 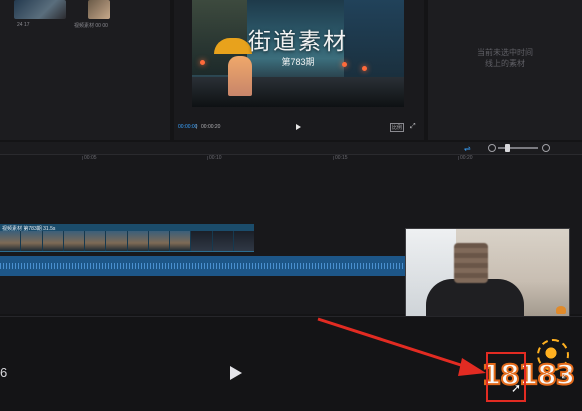 What do you see at coordinates (4, 372) in the screenshot?
I see `timecode: 6` at bounding box center [4, 372].